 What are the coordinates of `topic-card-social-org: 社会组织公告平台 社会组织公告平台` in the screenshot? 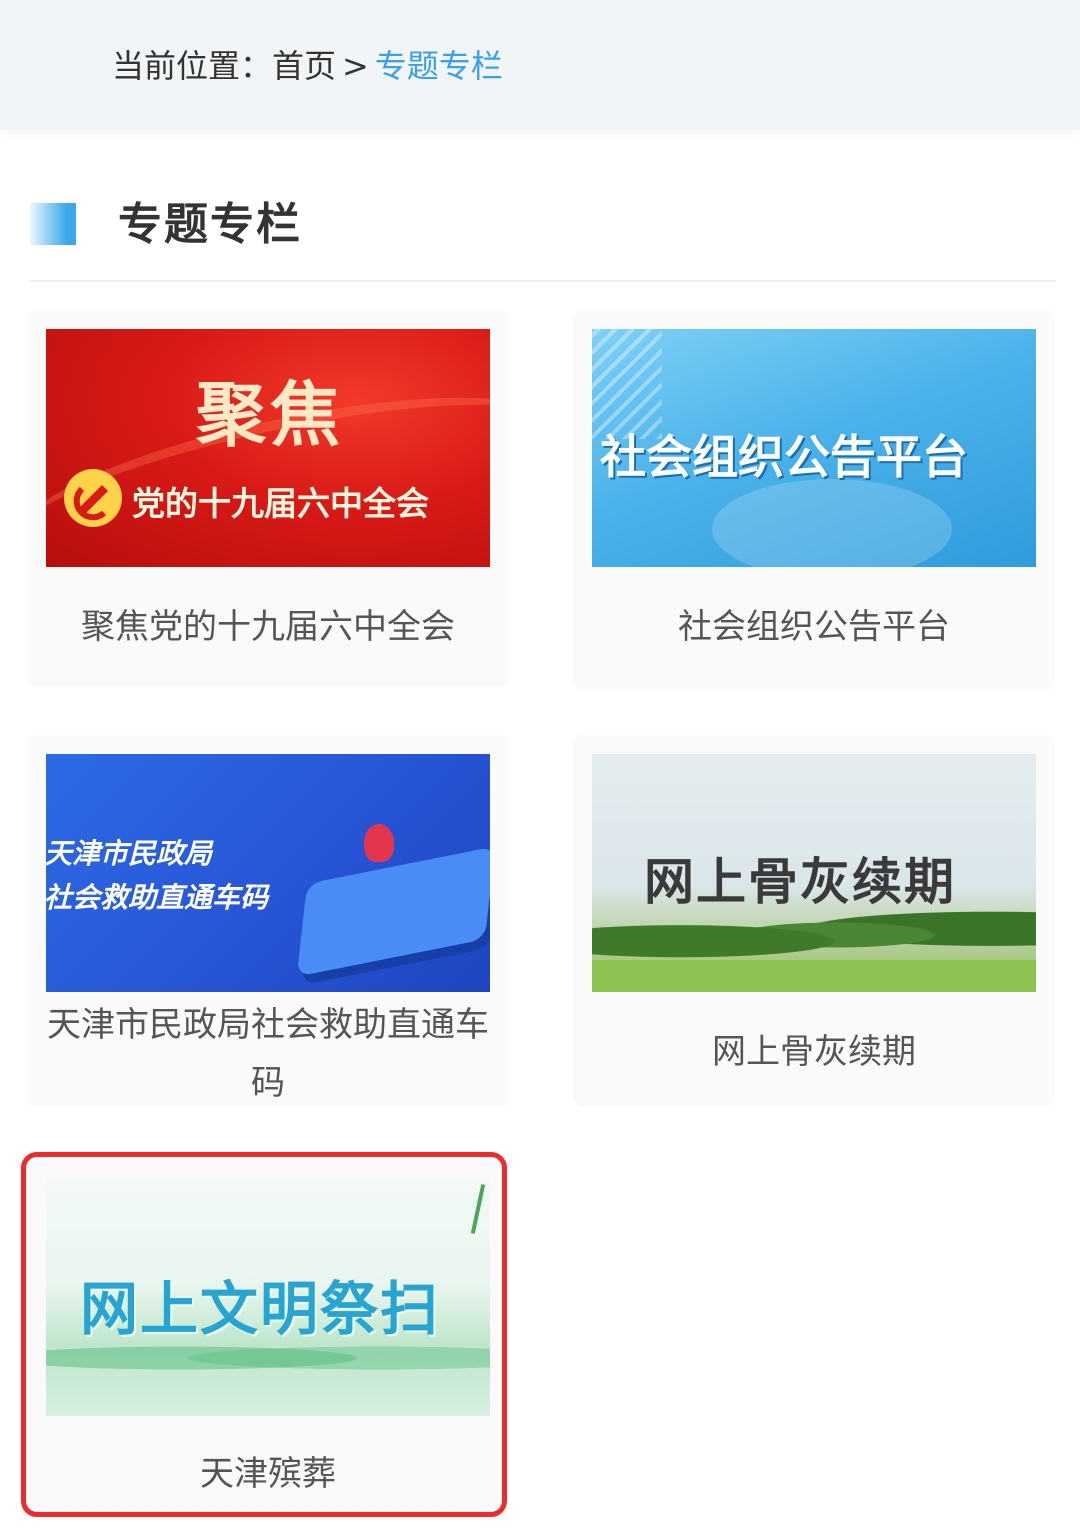 It's located at (814, 500).